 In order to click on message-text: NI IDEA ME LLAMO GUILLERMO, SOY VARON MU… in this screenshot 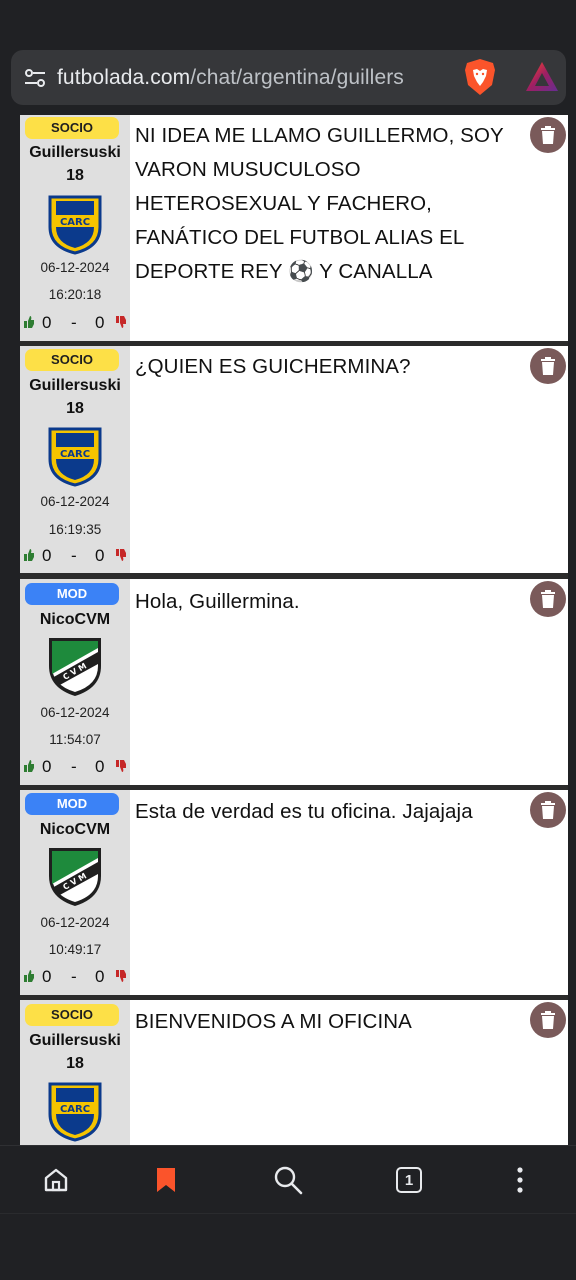, I will do `click(319, 203)`.